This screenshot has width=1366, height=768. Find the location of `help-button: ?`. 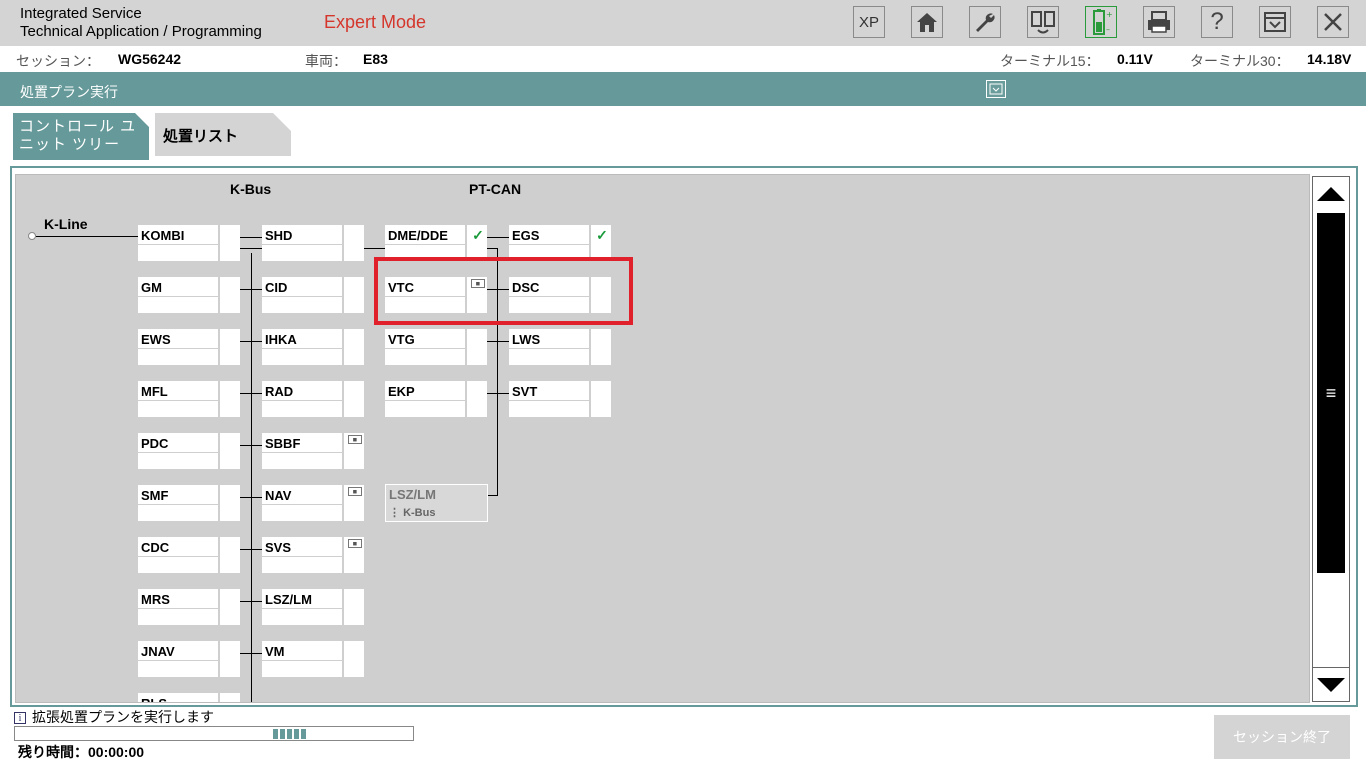

help-button: ? is located at coordinates (1217, 22).